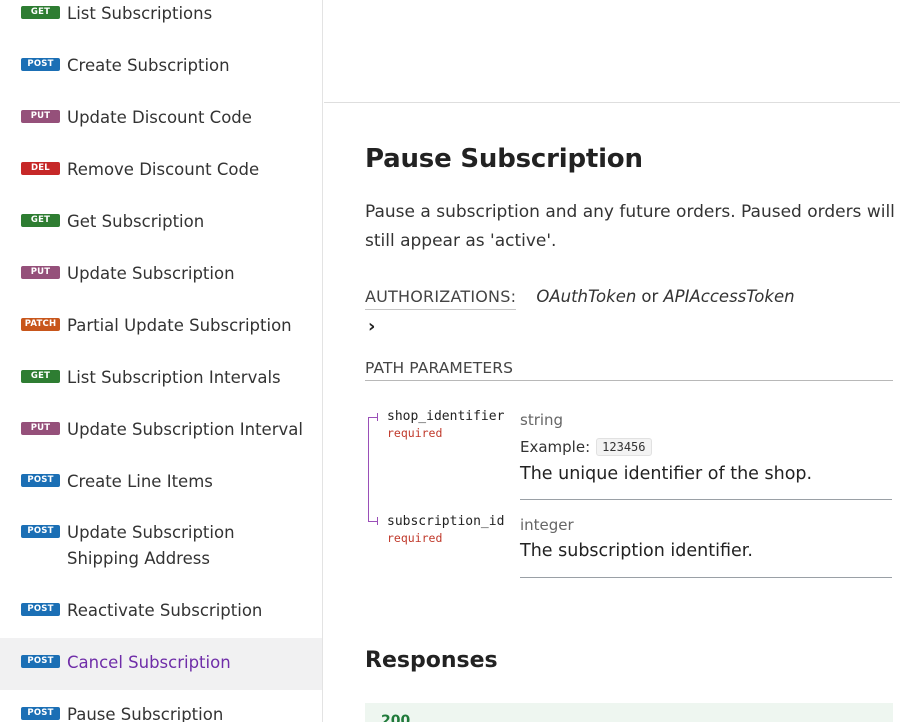 This screenshot has height=722, width=900. Describe the element at coordinates (636, 551) in the screenshot. I see `param-description: The subscription identifier.` at that location.